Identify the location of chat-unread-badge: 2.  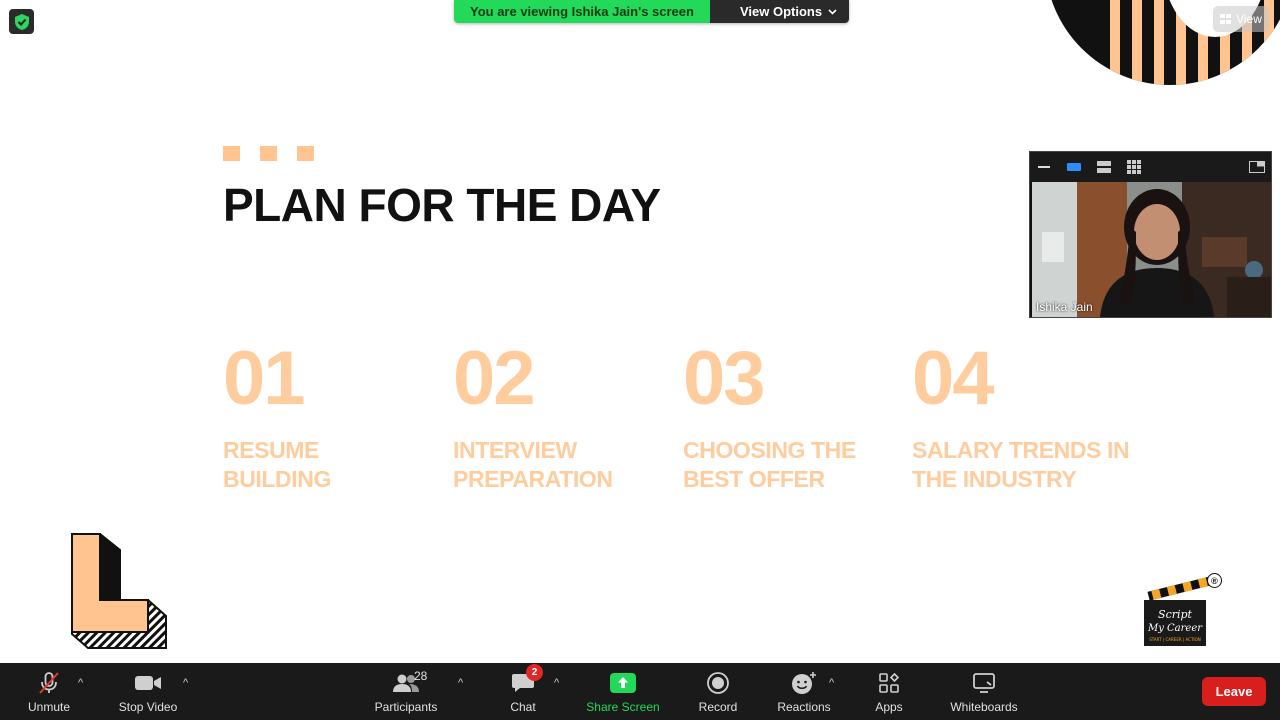
(534, 672).